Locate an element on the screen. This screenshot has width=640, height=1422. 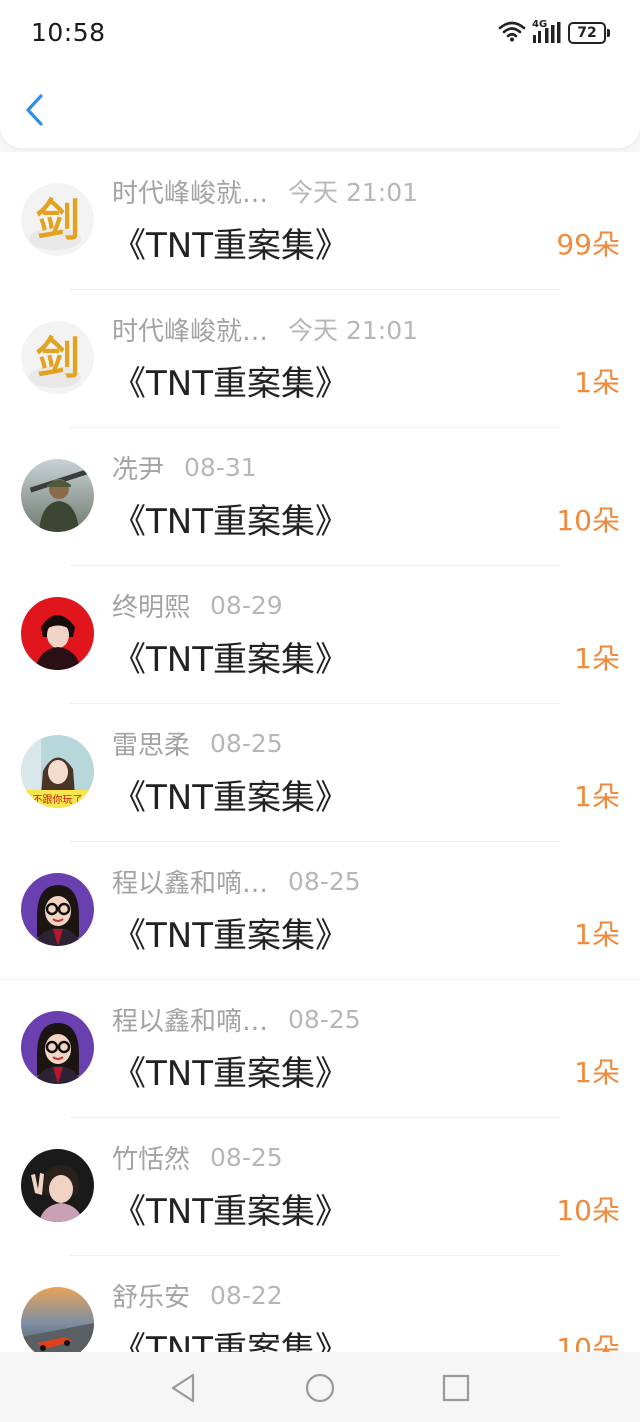
cellular-signal-icon: 4G is located at coordinates (547, 32).